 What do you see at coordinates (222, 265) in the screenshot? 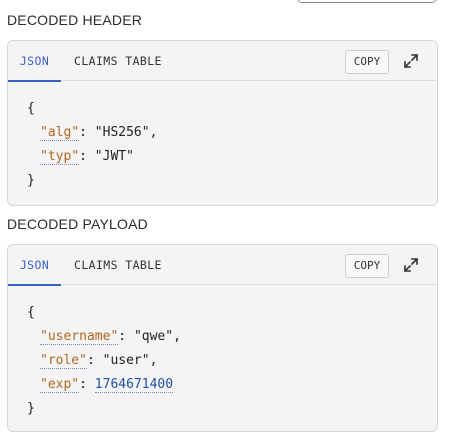
I see `decoded-payload-tabbar: JSON CLAIMS TABLE COPY` at bounding box center [222, 265].